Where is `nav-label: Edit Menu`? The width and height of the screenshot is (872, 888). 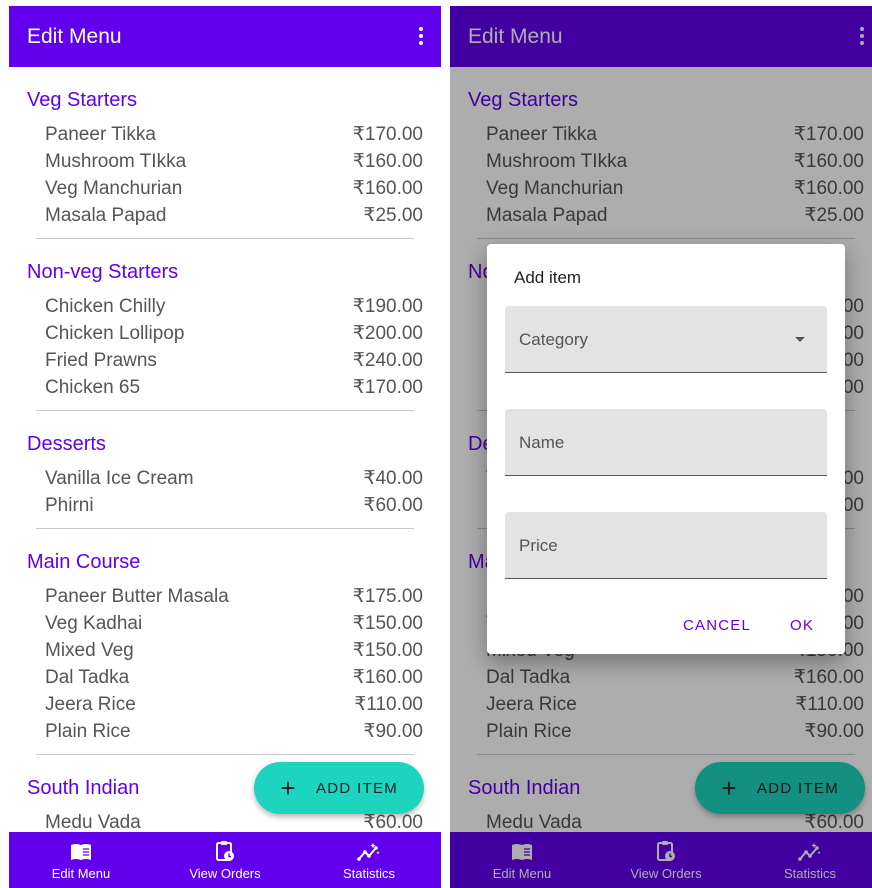
nav-label: Edit Menu is located at coordinates (81, 873).